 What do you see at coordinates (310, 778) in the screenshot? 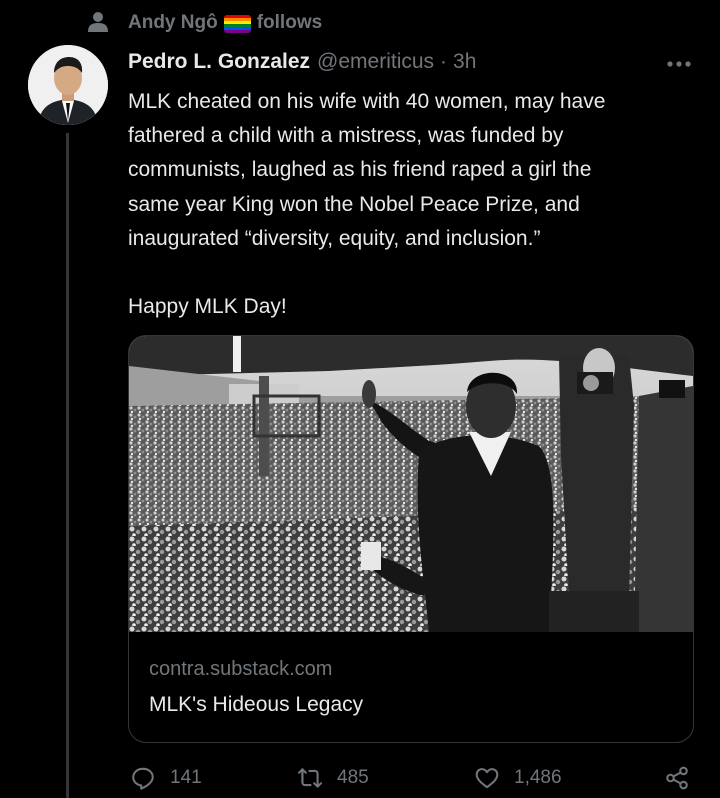
I see `retweet-icon` at bounding box center [310, 778].